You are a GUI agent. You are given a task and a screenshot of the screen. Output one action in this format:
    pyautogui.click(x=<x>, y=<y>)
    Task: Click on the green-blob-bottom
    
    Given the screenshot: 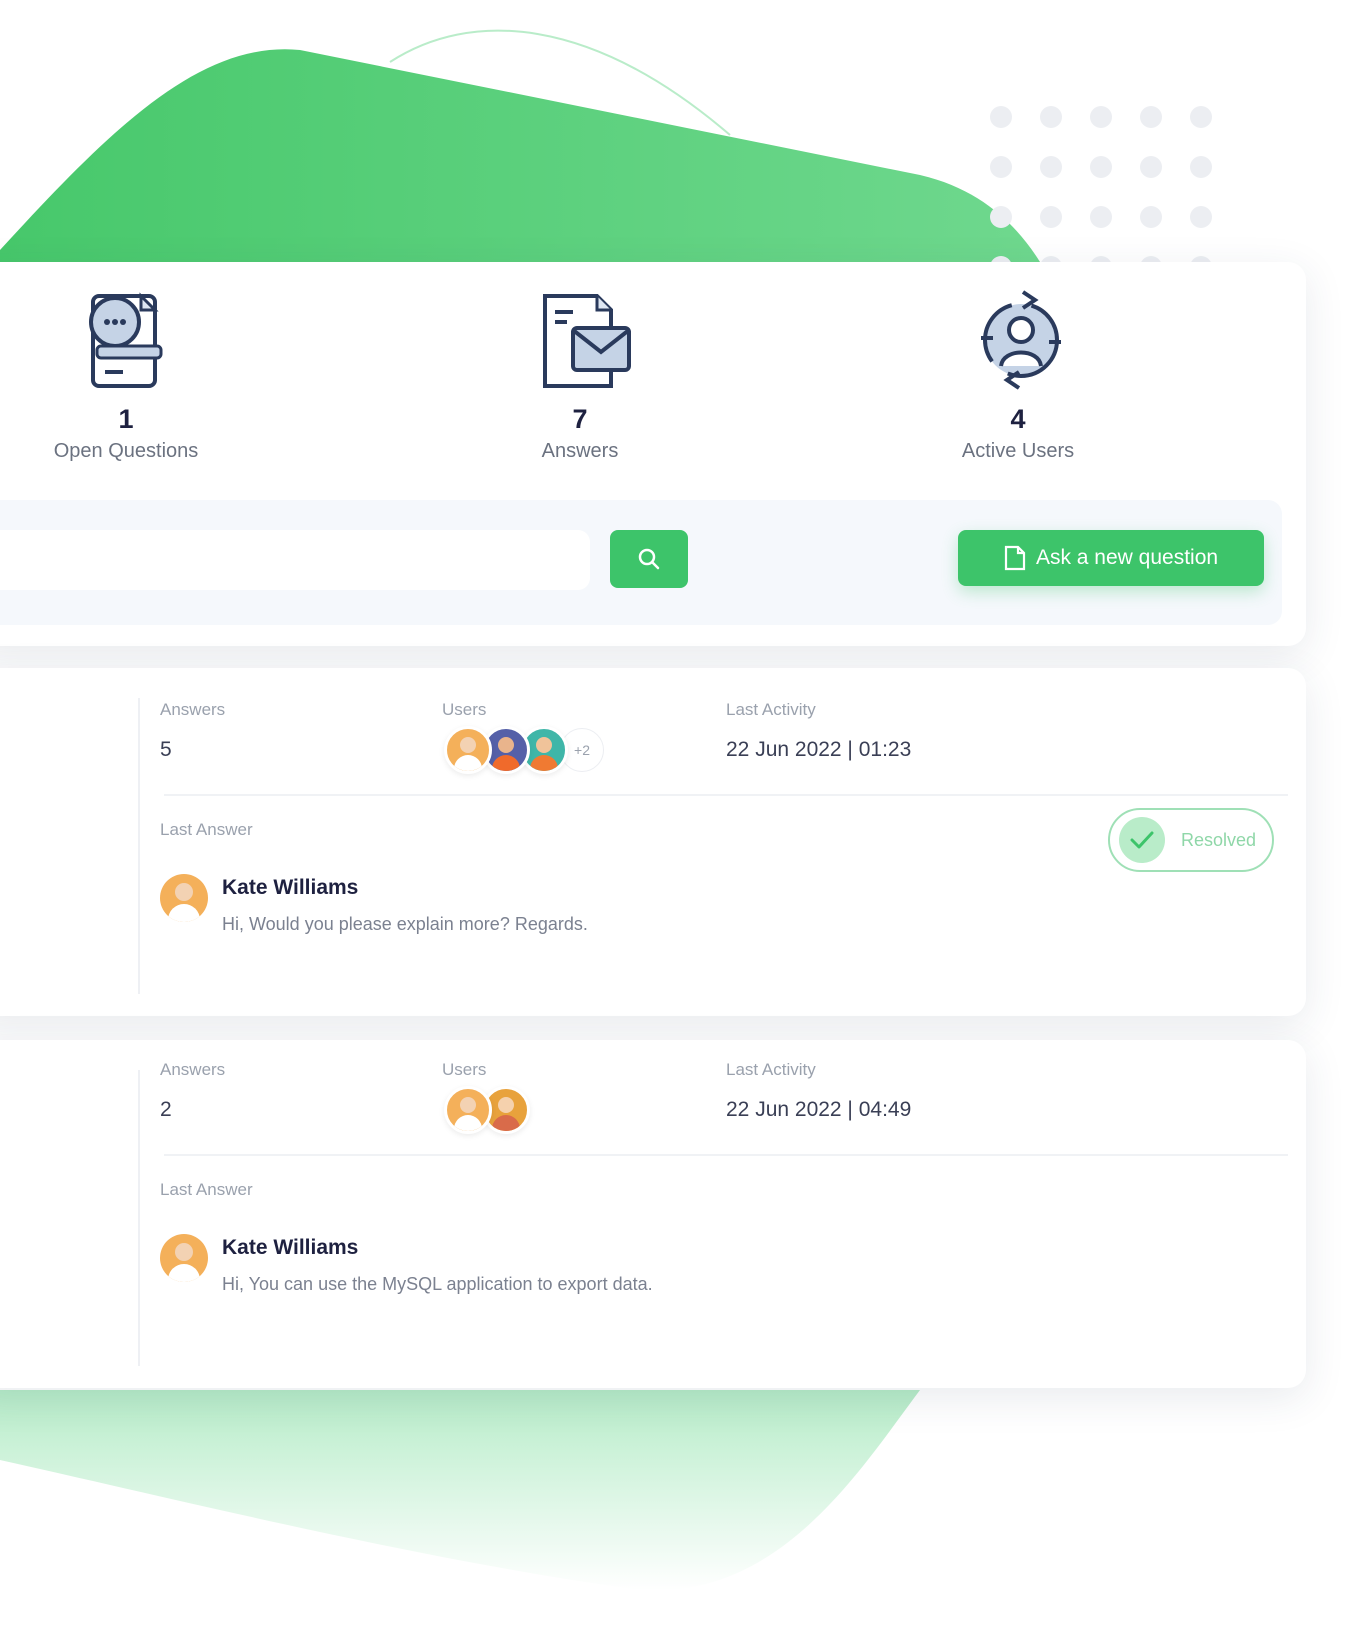 What is the action you would take?
    pyautogui.click(x=460, y=1490)
    